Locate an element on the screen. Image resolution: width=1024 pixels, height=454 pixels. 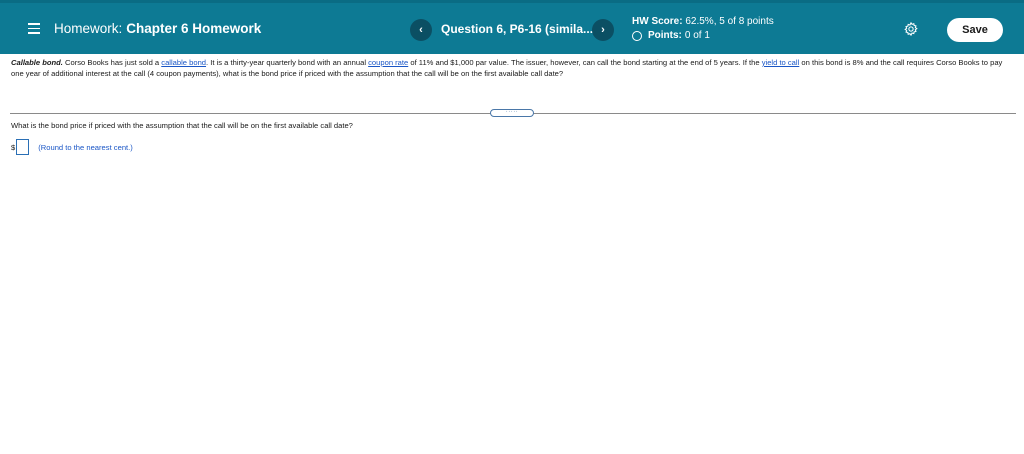
menu-icon is located at coordinates (34, 28).